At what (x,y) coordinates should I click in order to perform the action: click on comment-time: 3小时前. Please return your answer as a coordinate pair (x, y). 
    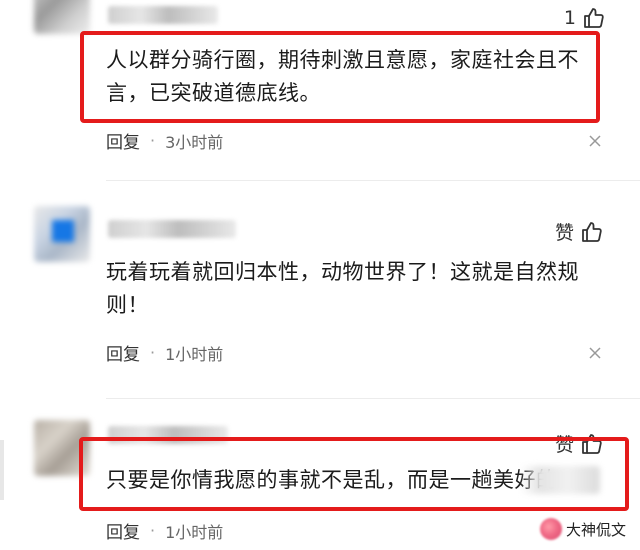
    Looking at the image, I should click on (194, 142).